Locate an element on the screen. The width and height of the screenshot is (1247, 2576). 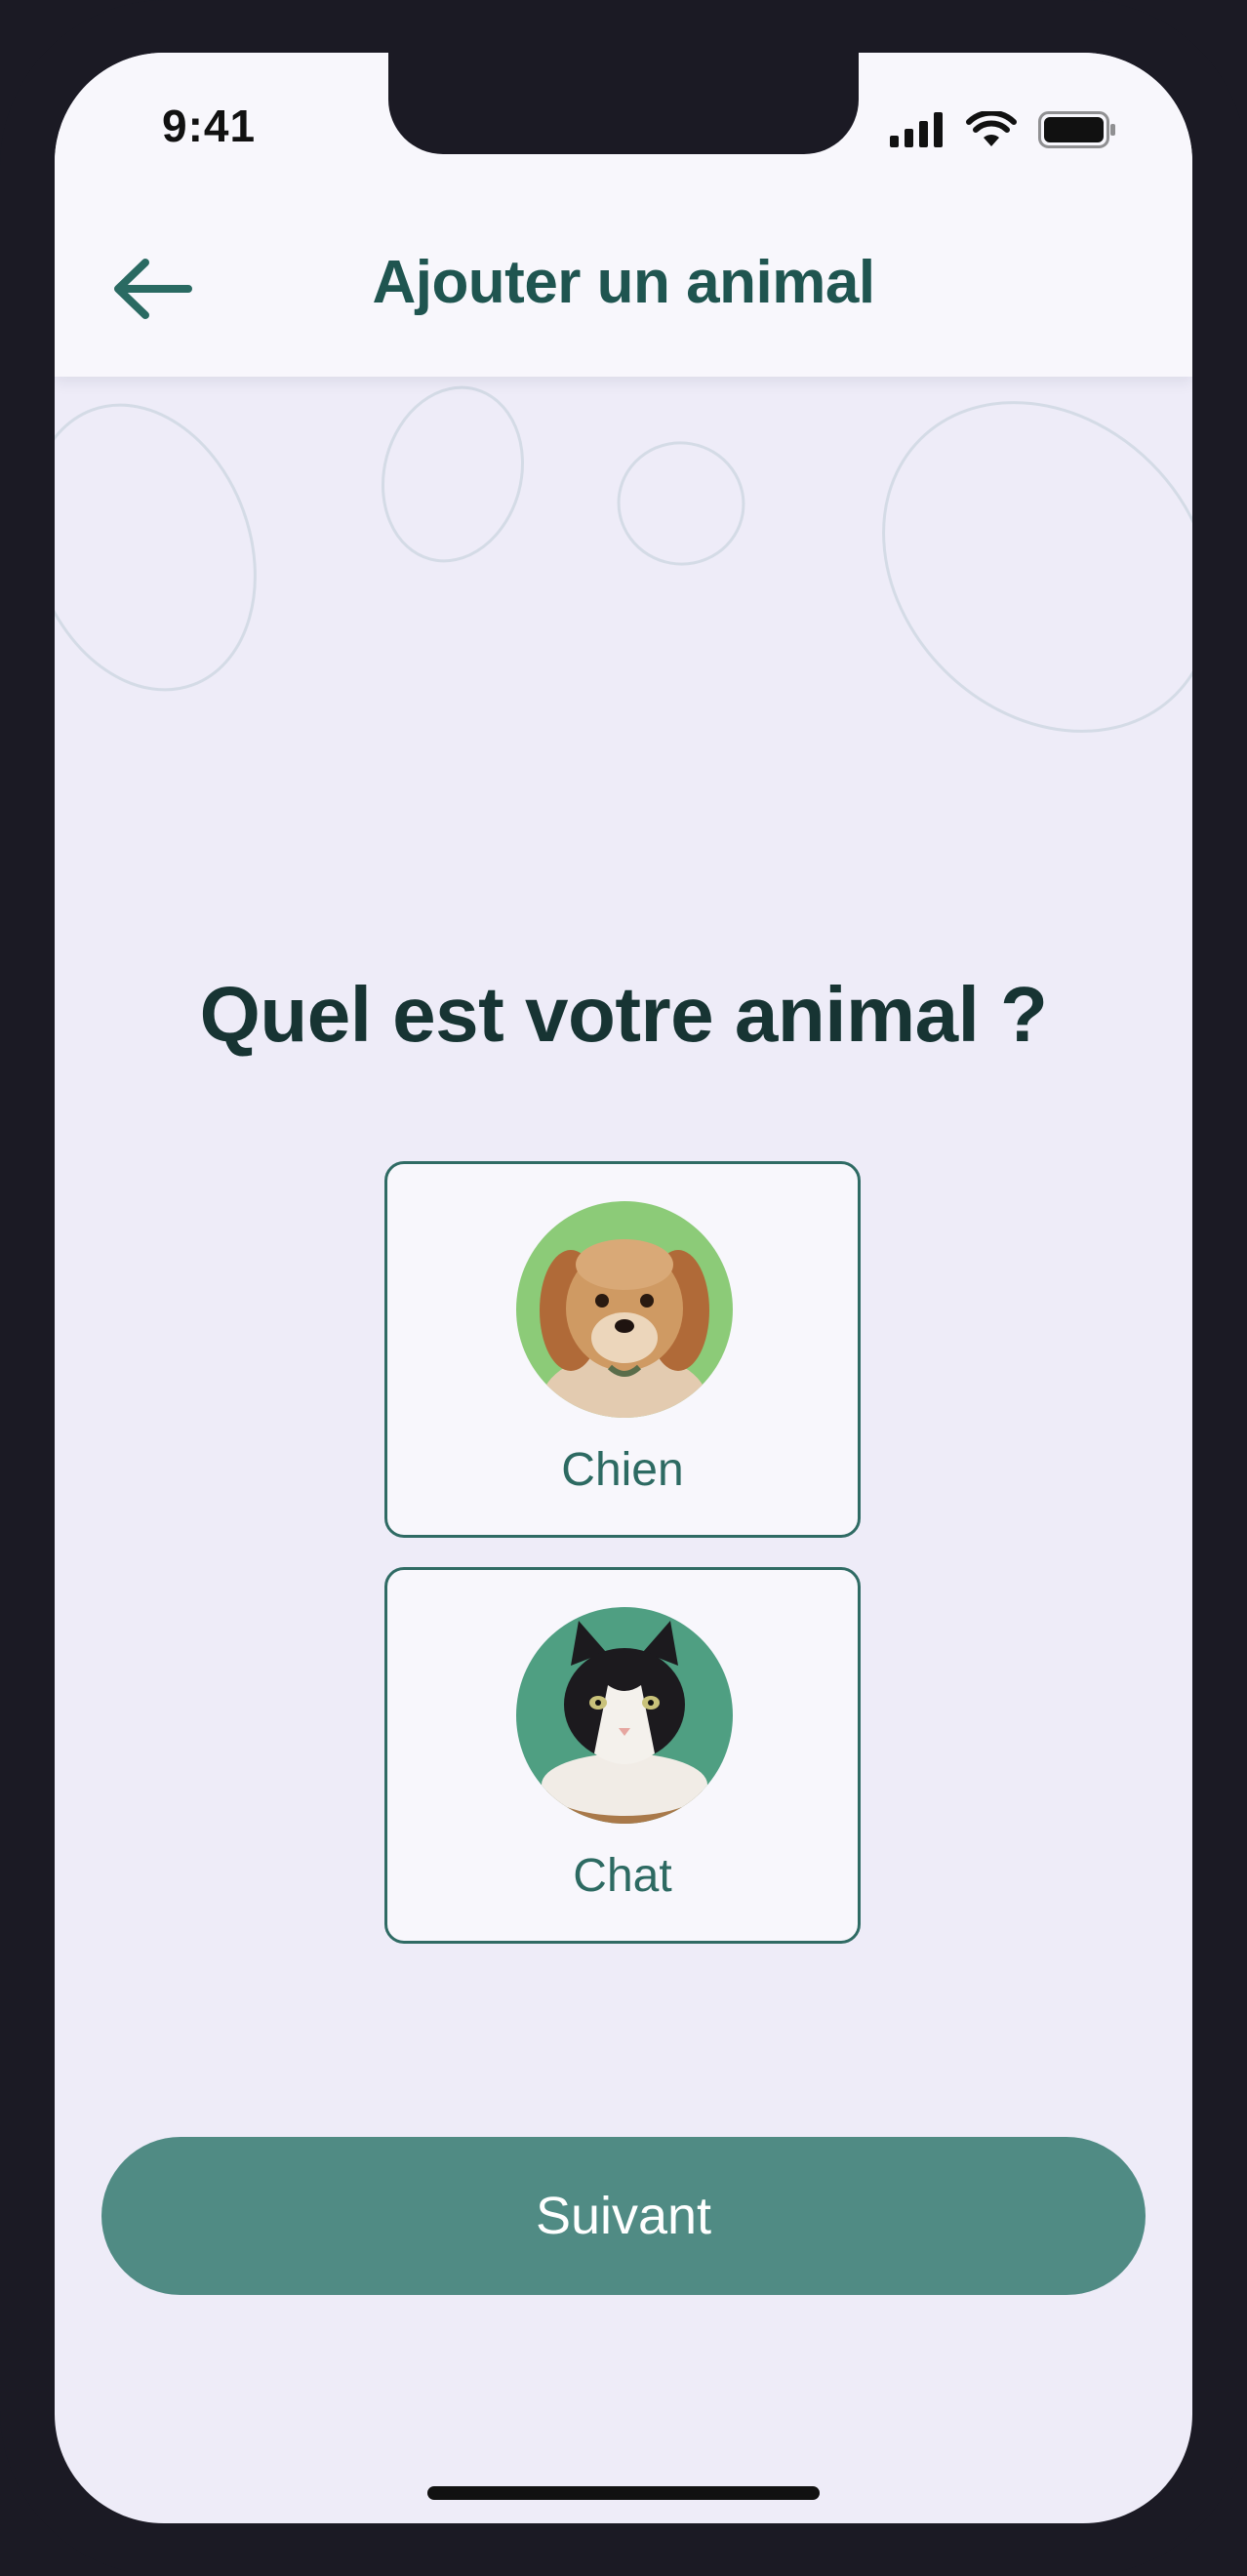
status-icons is located at coordinates (1003, 129).